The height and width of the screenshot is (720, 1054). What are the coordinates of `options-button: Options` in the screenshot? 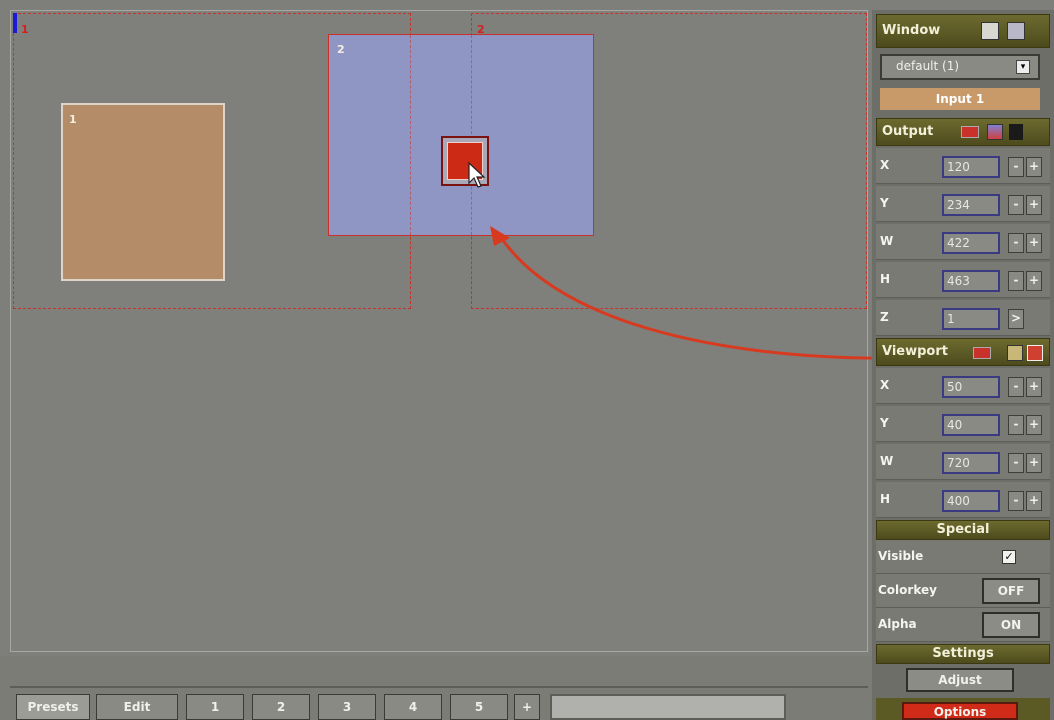 It's located at (960, 711).